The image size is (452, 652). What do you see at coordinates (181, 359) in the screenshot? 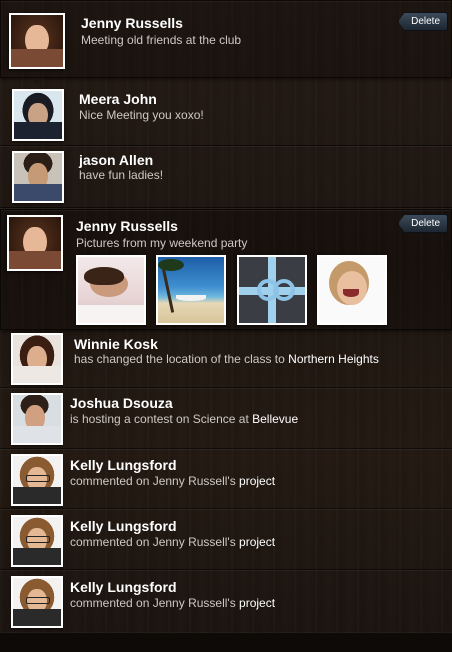
I see `message-text: has changed the location of the class to` at bounding box center [181, 359].